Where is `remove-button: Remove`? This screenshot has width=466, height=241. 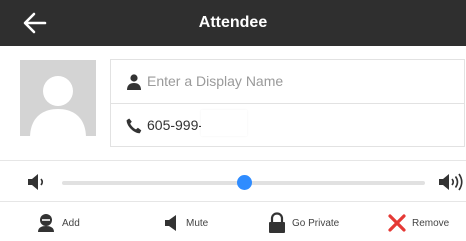 remove-button: Remove is located at coordinates (418, 223).